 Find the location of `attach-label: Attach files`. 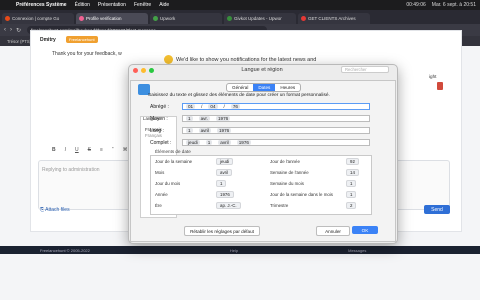

attach-label: Attach files is located at coordinates (57, 210).